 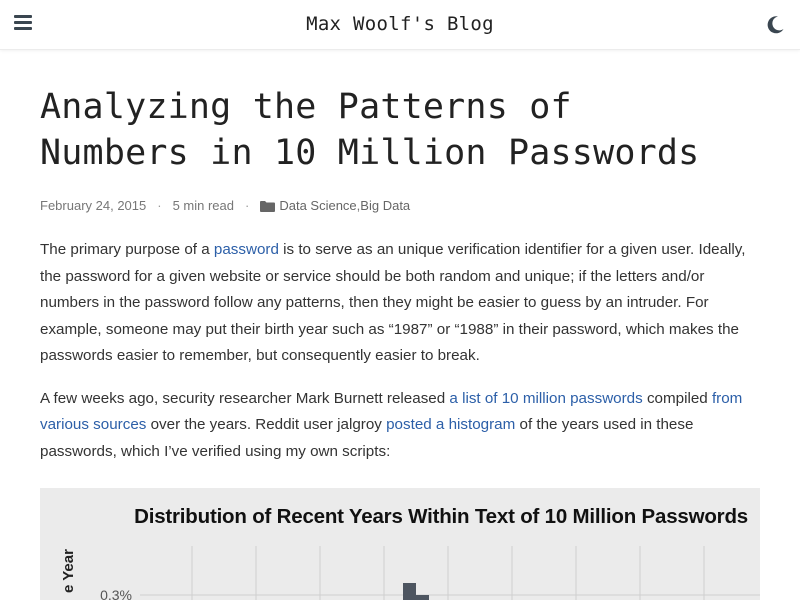 I want to click on top-navigation-bar: Max Woolf's Blog, so click(x=400, y=25).